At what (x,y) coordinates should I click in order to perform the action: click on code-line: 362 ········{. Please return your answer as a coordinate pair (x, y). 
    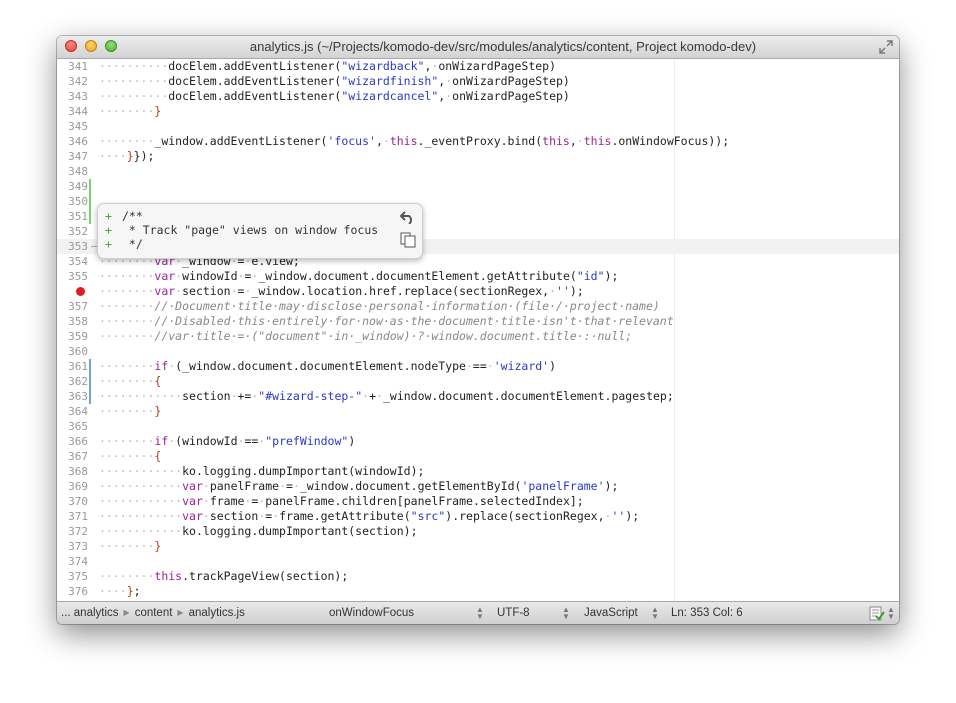
    Looking at the image, I should click on (478, 381).